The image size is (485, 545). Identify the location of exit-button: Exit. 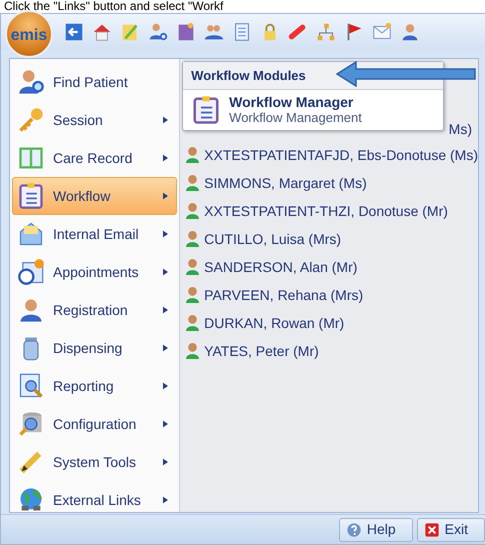
(450, 530).